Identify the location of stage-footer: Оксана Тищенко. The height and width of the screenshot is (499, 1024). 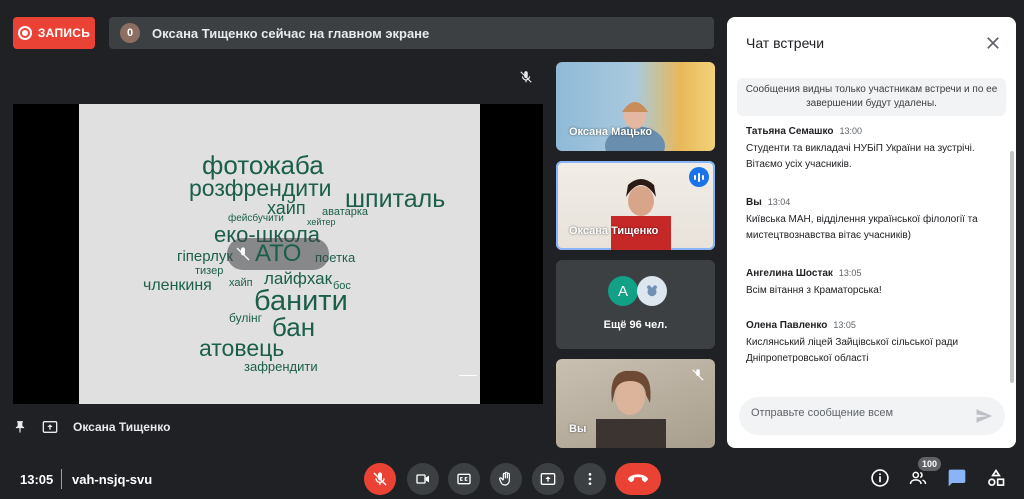
(91, 427).